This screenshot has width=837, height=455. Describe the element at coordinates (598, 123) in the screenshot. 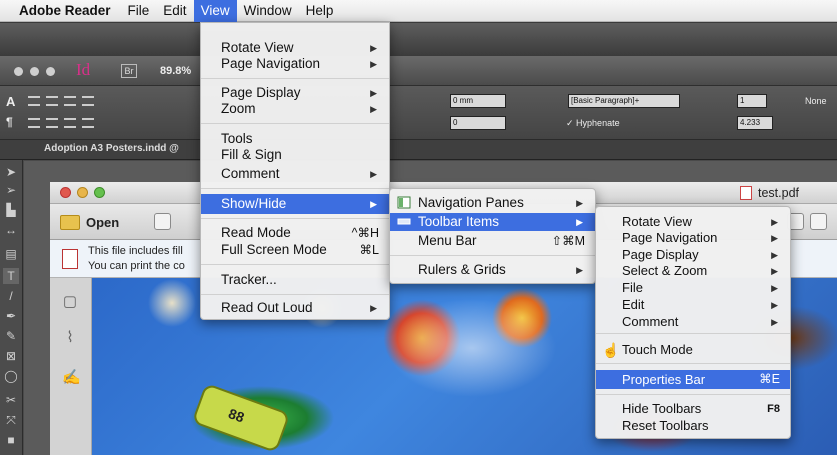

I see `hyphenate-label: Hyphenate` at that location.